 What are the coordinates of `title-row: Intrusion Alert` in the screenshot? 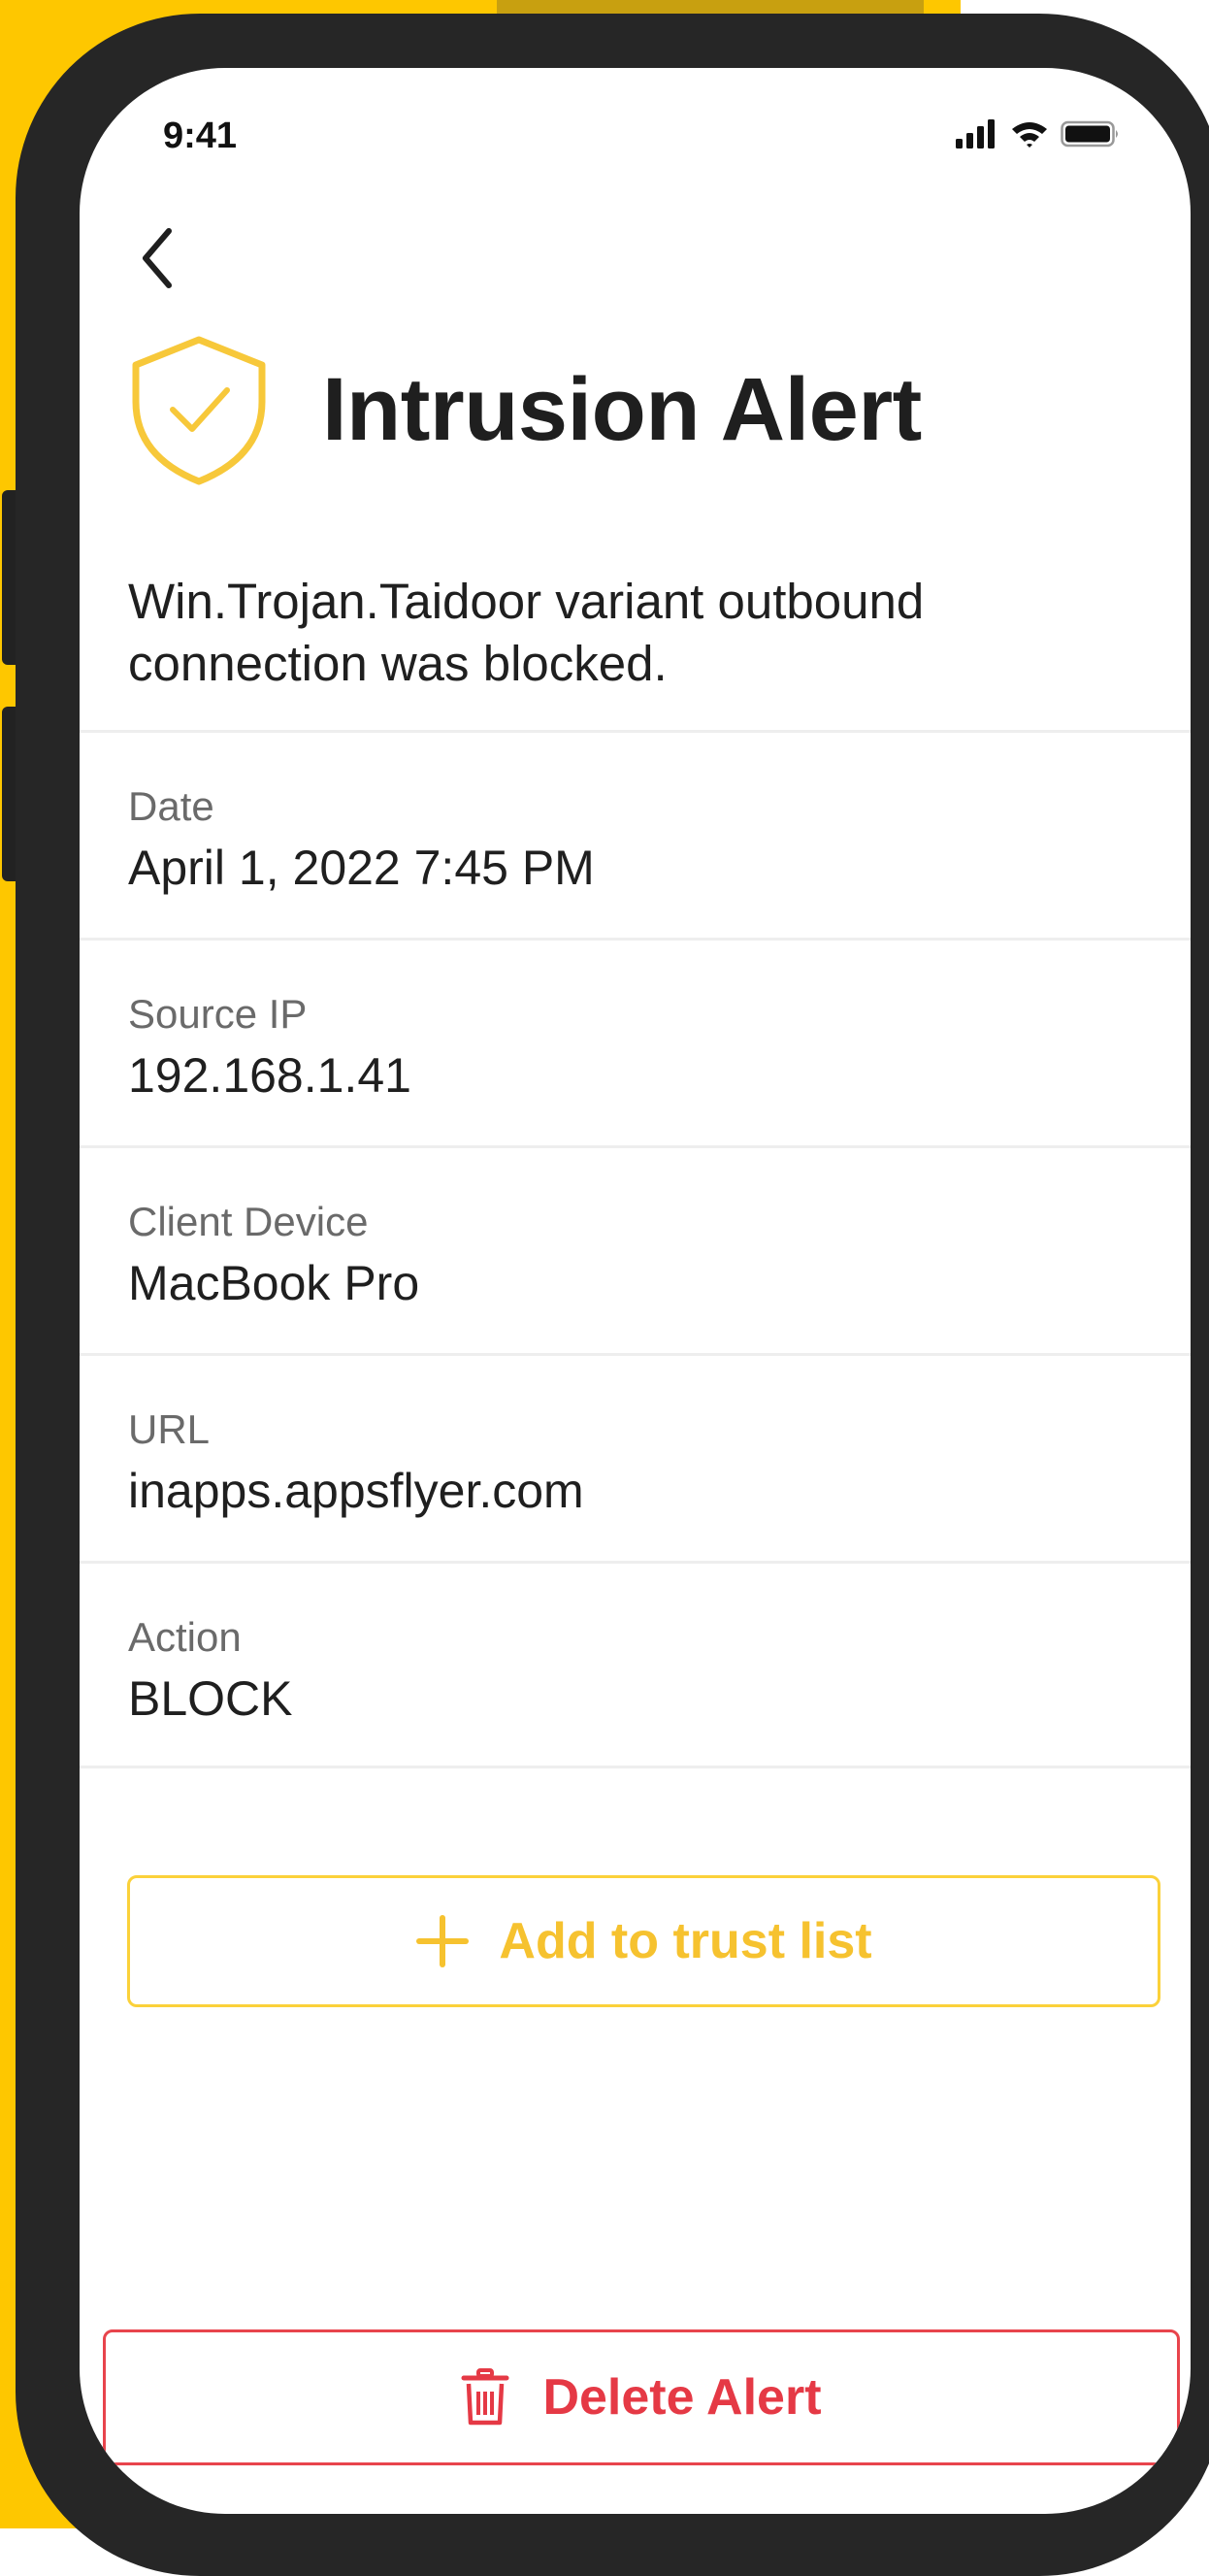 It's located at (524, 409).